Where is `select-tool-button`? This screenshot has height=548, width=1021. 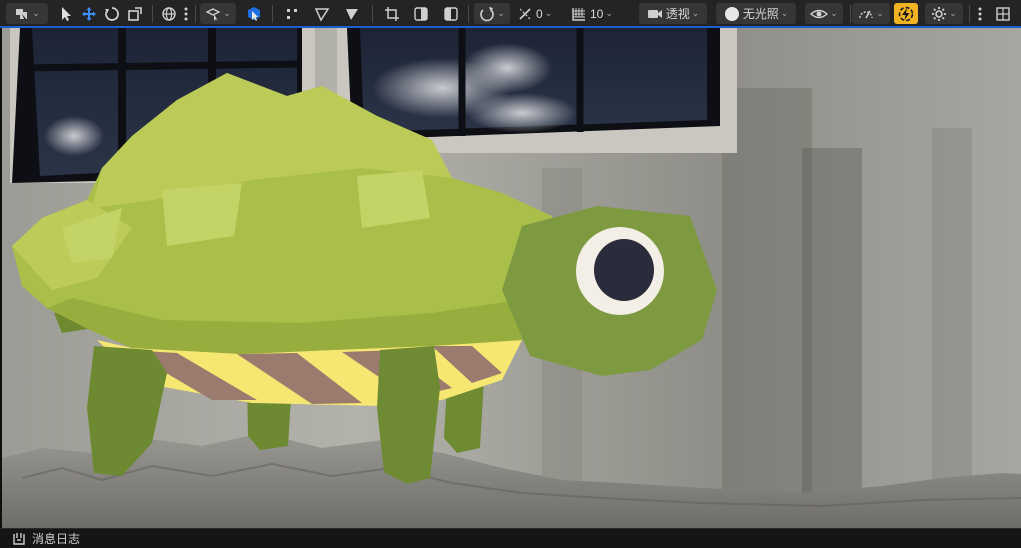 select-tool-button is located at coordinates (66, 13).